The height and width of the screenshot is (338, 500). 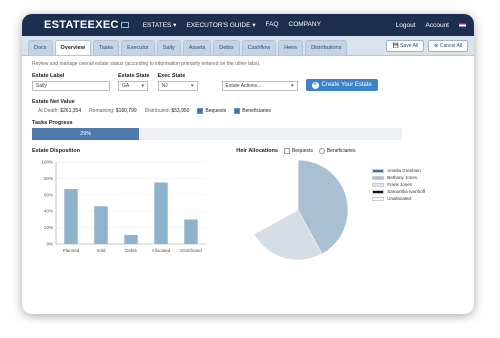 I want to click on tab-executor: Executor, so click(x=138, y=47).